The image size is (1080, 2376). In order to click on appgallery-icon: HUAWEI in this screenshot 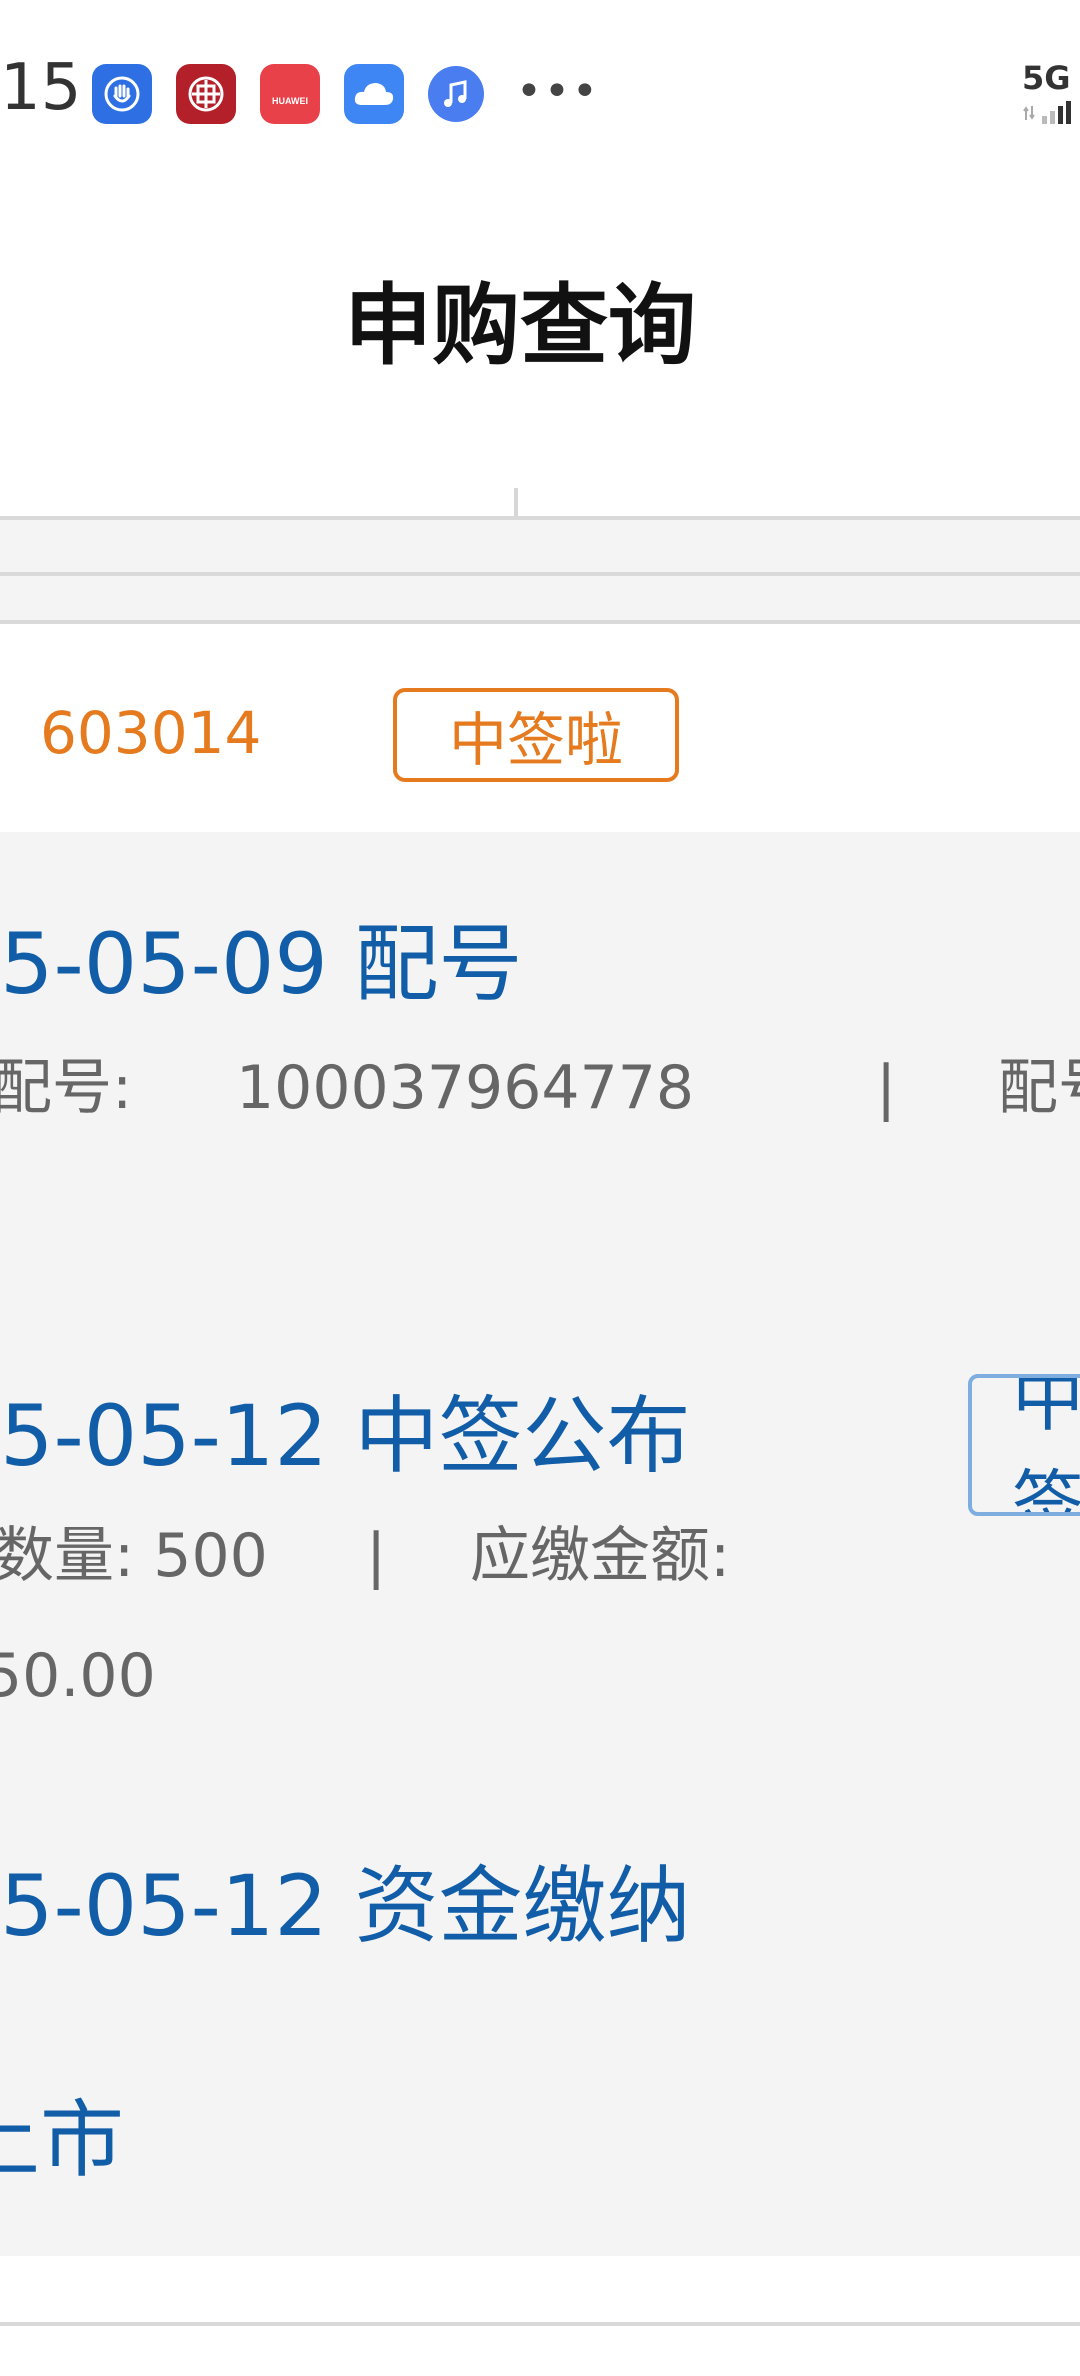, I will do `click(290, 94)`.